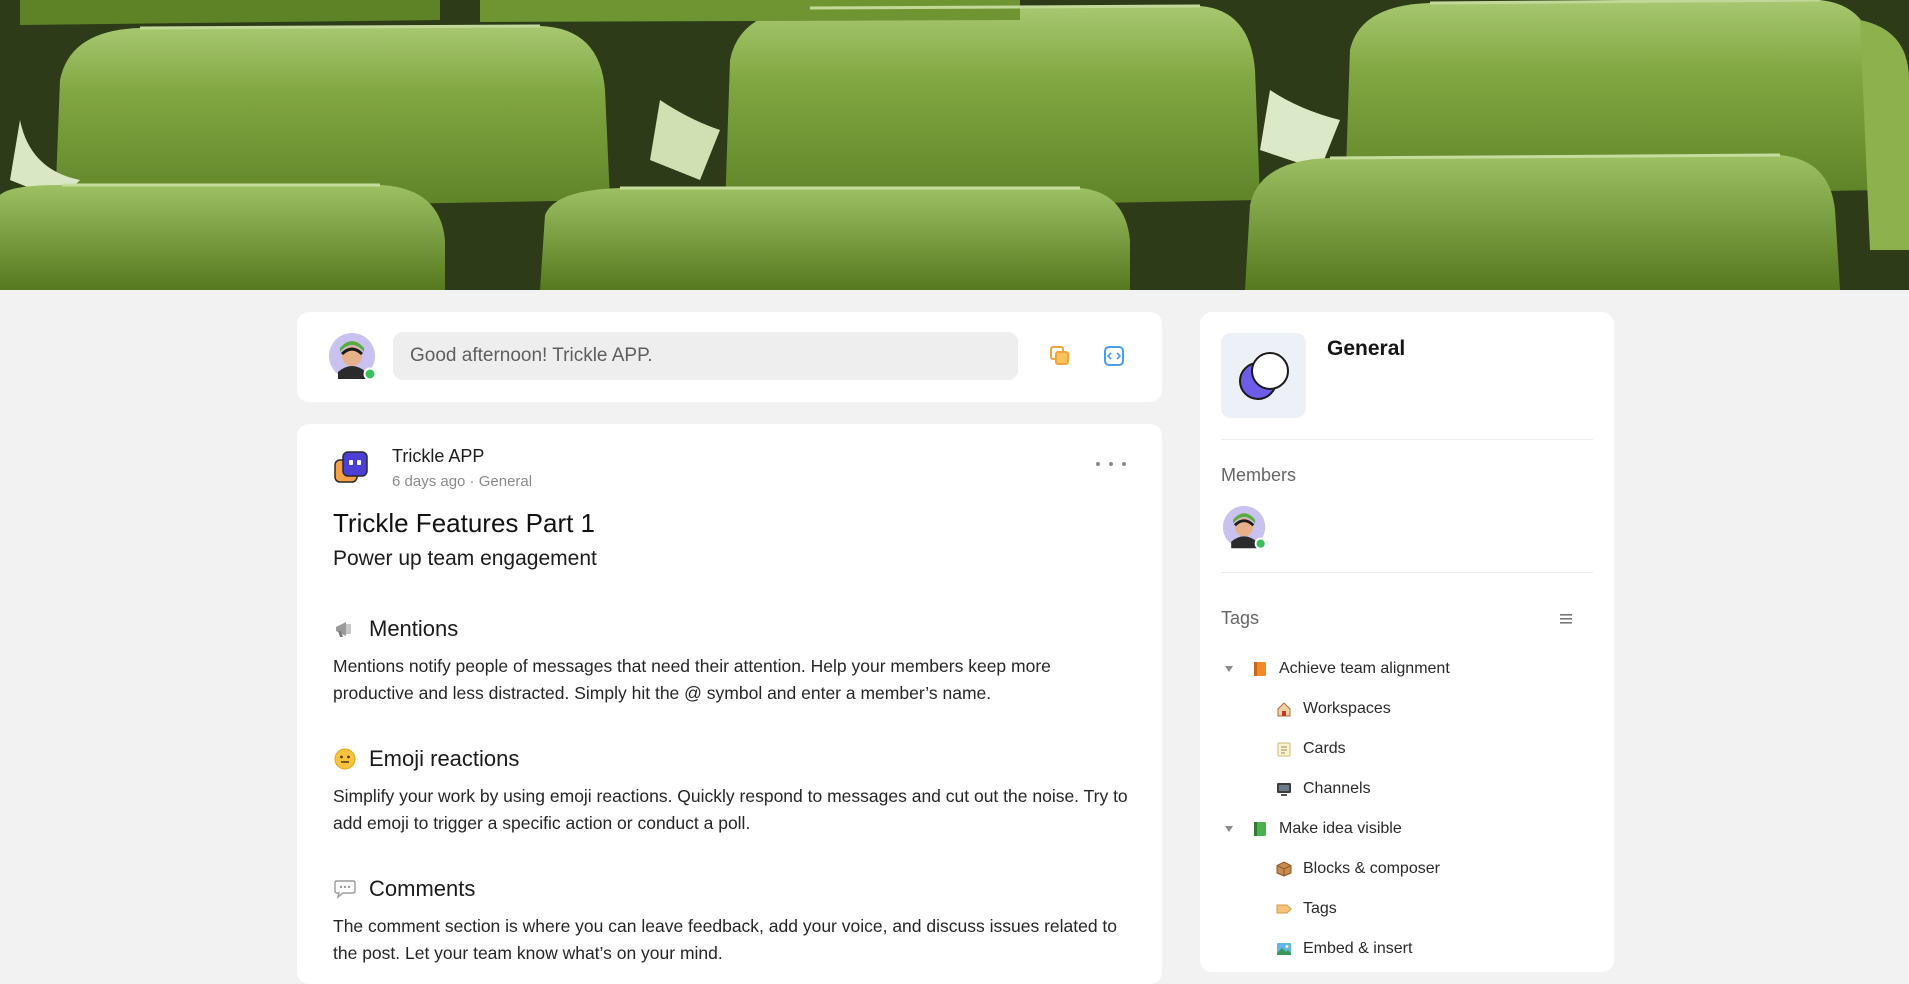 The image size is (1909, 984). What do you see at coordinates (422, 888) in the screenshot?
I see `section-heading: Comments` at bounding box center [422, 888].